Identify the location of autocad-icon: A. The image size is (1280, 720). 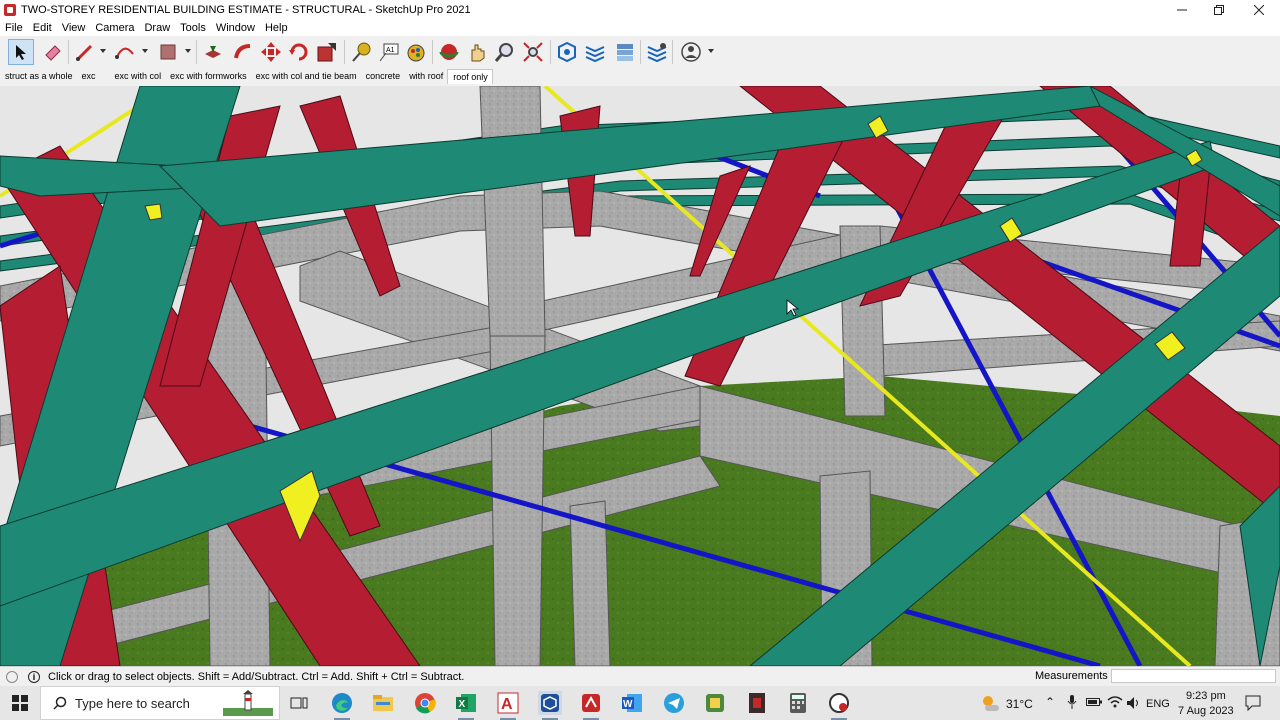
(508, 705).